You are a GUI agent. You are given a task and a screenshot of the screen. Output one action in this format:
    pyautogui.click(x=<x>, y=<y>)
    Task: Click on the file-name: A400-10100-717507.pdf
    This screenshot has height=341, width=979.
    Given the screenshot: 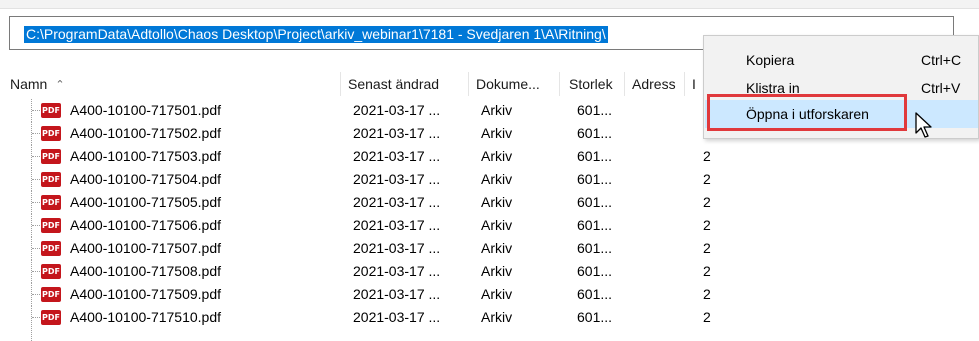 What is the action you would take?
    pyautogui.click(x=146, y=248)
    